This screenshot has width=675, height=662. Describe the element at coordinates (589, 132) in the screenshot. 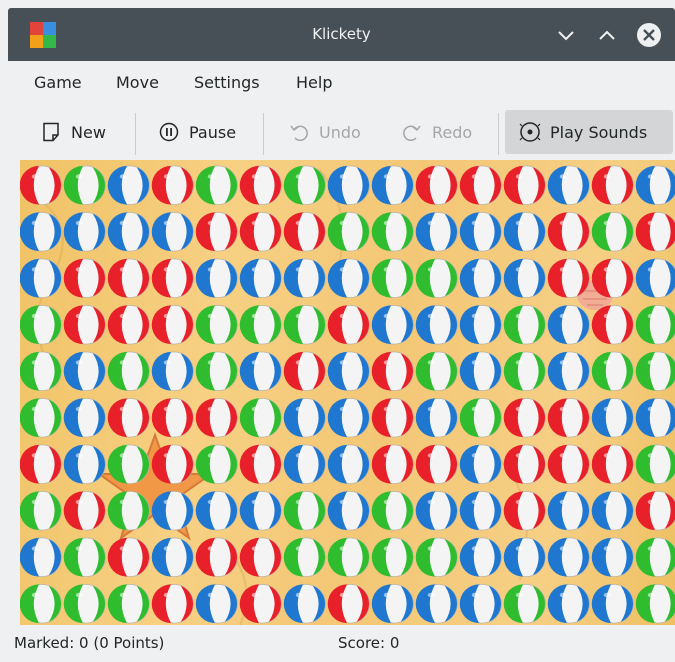

I see `play-sounds-toggle: Play Sounds` at that location.